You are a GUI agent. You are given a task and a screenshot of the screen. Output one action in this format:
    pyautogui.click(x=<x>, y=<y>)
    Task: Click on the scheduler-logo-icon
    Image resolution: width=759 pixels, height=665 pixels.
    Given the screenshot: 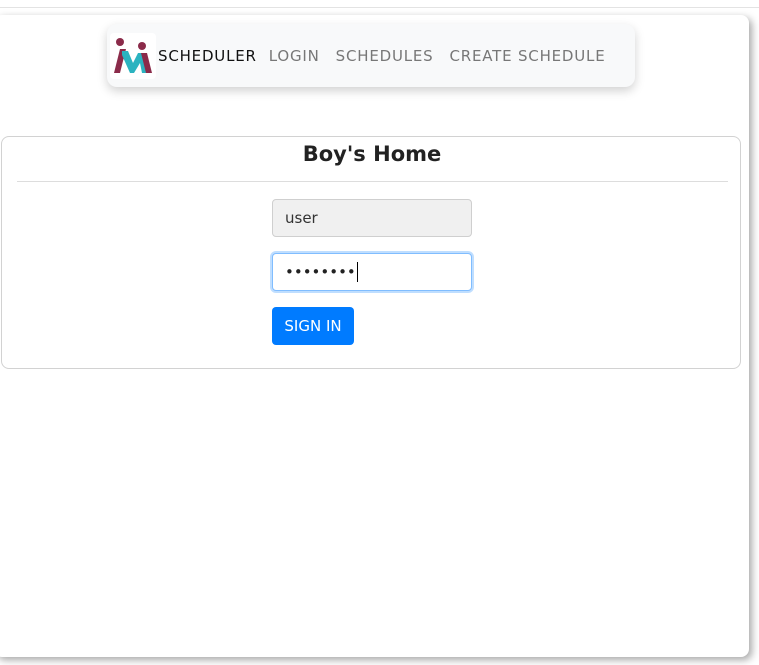 What is the action you would take?
    pyautogui.click(x=133, y=55)
    